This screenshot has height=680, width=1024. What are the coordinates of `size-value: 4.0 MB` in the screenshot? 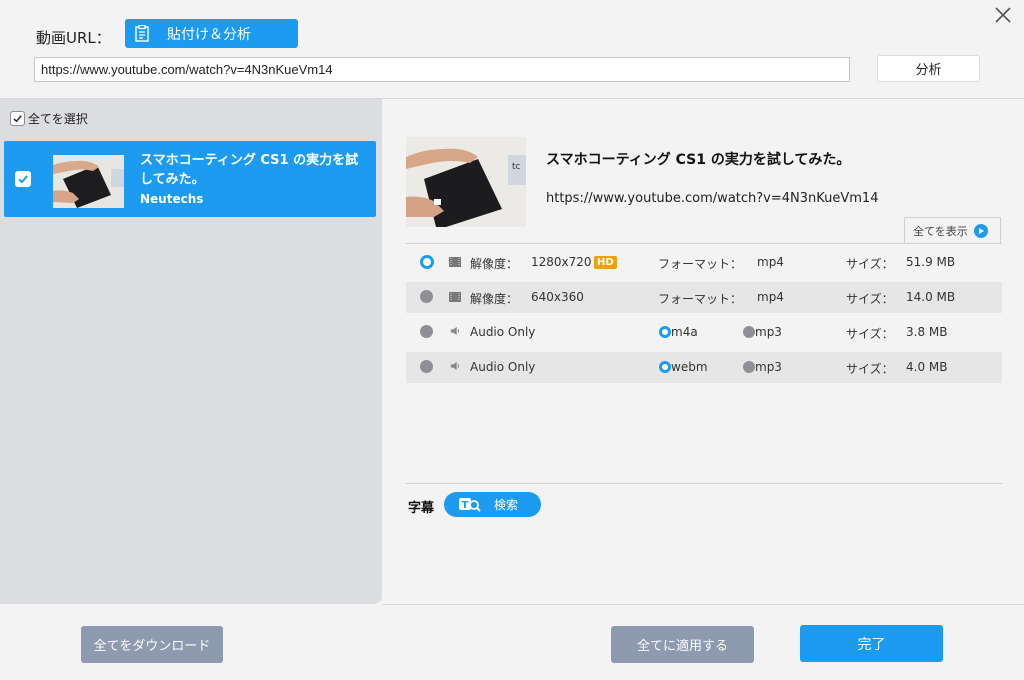 It's located at (927, 367).